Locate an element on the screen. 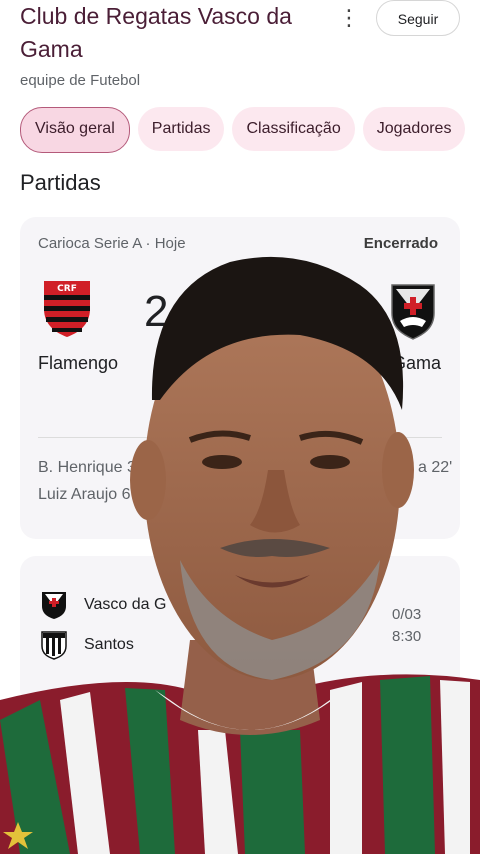 This screenshot has width=480, height=854. tab-matches: Partidas is located at coordinates (181, 129).